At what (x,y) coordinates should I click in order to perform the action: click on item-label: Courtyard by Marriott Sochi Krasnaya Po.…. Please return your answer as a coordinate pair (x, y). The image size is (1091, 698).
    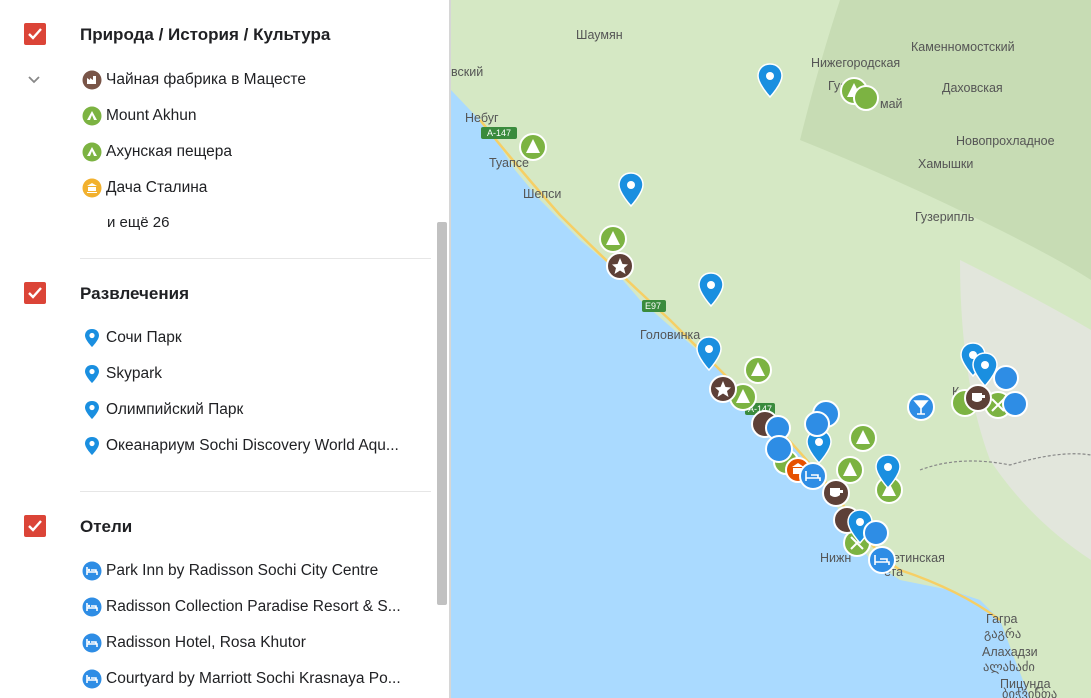
    Looking at the image, I should click on (253, 678).